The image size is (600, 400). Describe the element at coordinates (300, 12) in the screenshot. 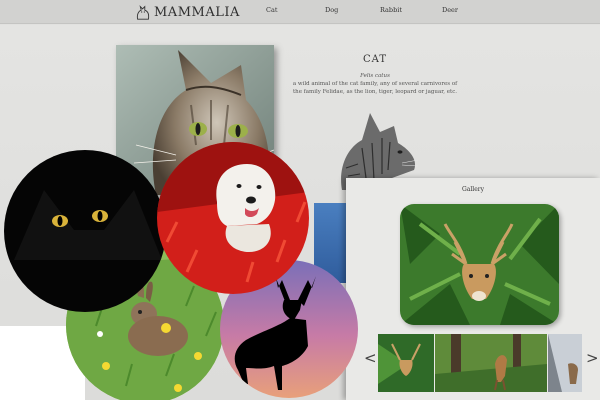

I see `top-navigation-bar: MAMMALIA Cat Dog Rabbit Deer` at that location.